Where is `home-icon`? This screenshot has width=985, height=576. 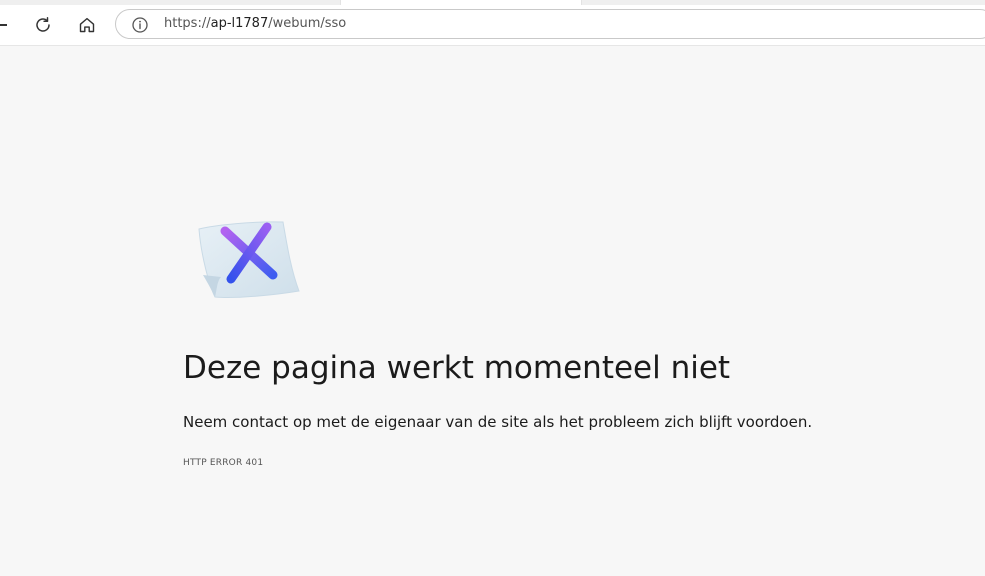 home-icon is located at coordinates (87, 25).